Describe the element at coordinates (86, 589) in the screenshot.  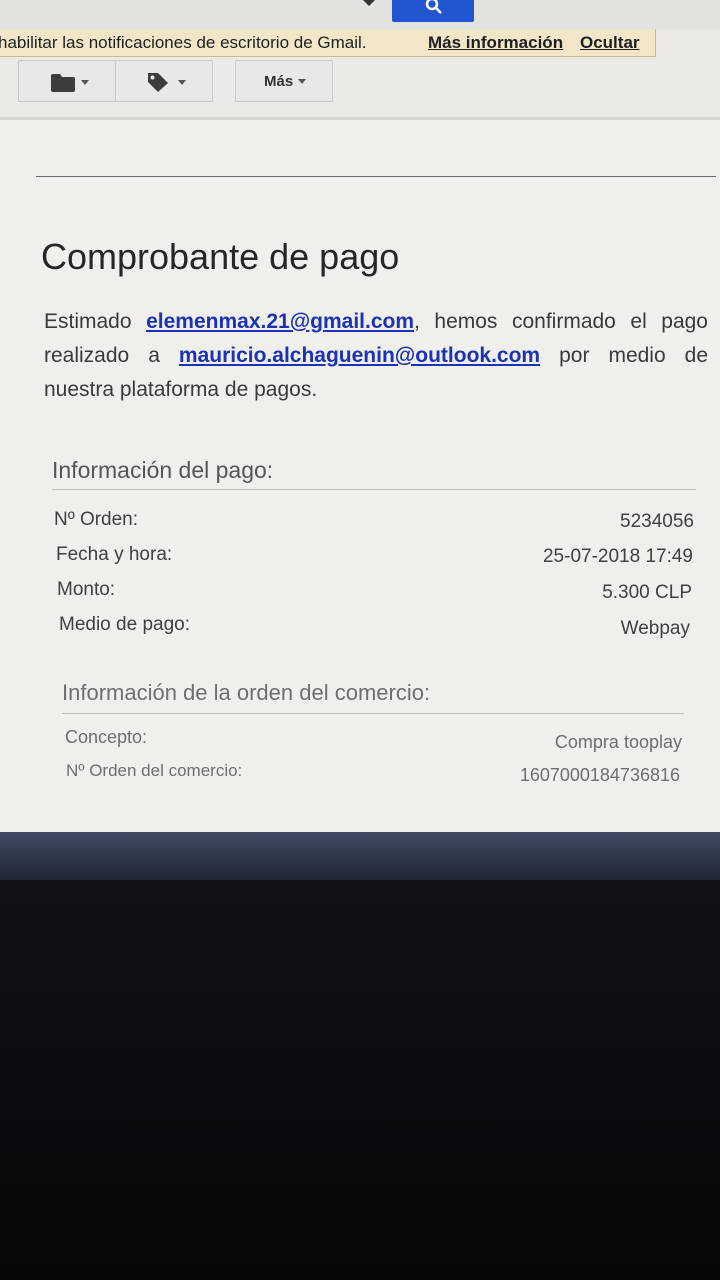
I see `amount-label: Monto:` at that location.